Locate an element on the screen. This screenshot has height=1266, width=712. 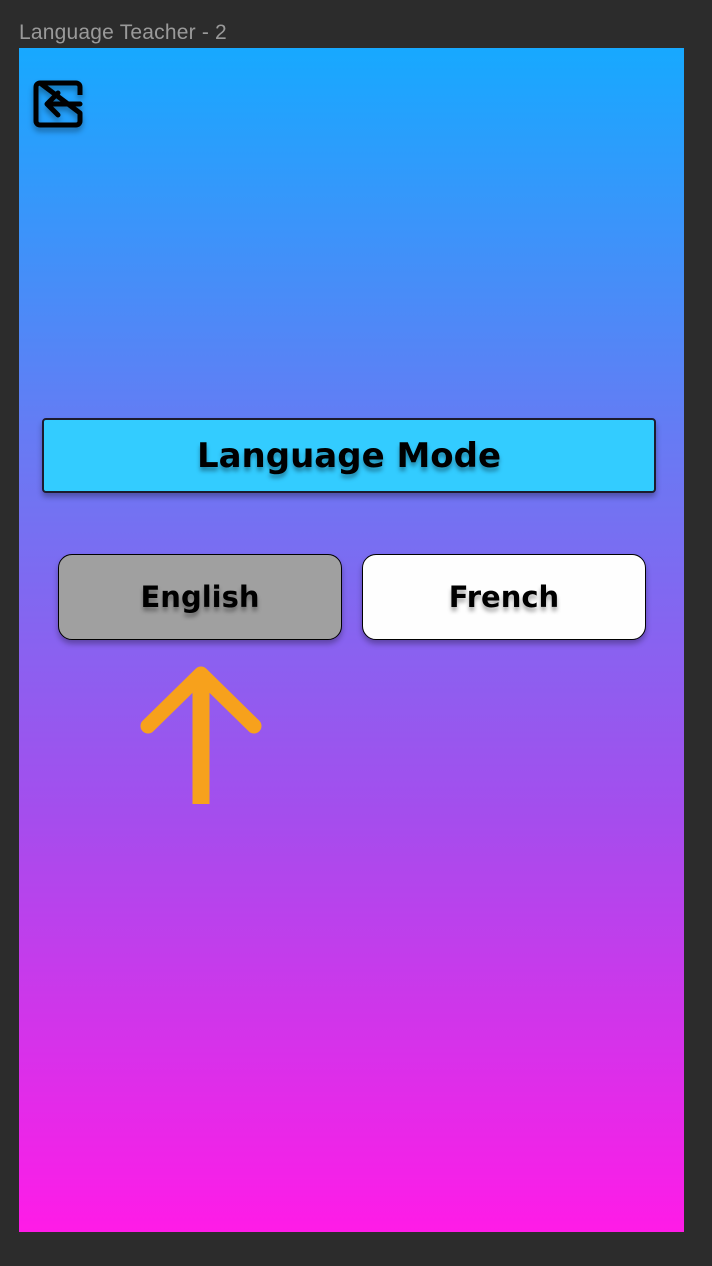
language-mode-header: Language Mode is located at coordinates (349, 455).